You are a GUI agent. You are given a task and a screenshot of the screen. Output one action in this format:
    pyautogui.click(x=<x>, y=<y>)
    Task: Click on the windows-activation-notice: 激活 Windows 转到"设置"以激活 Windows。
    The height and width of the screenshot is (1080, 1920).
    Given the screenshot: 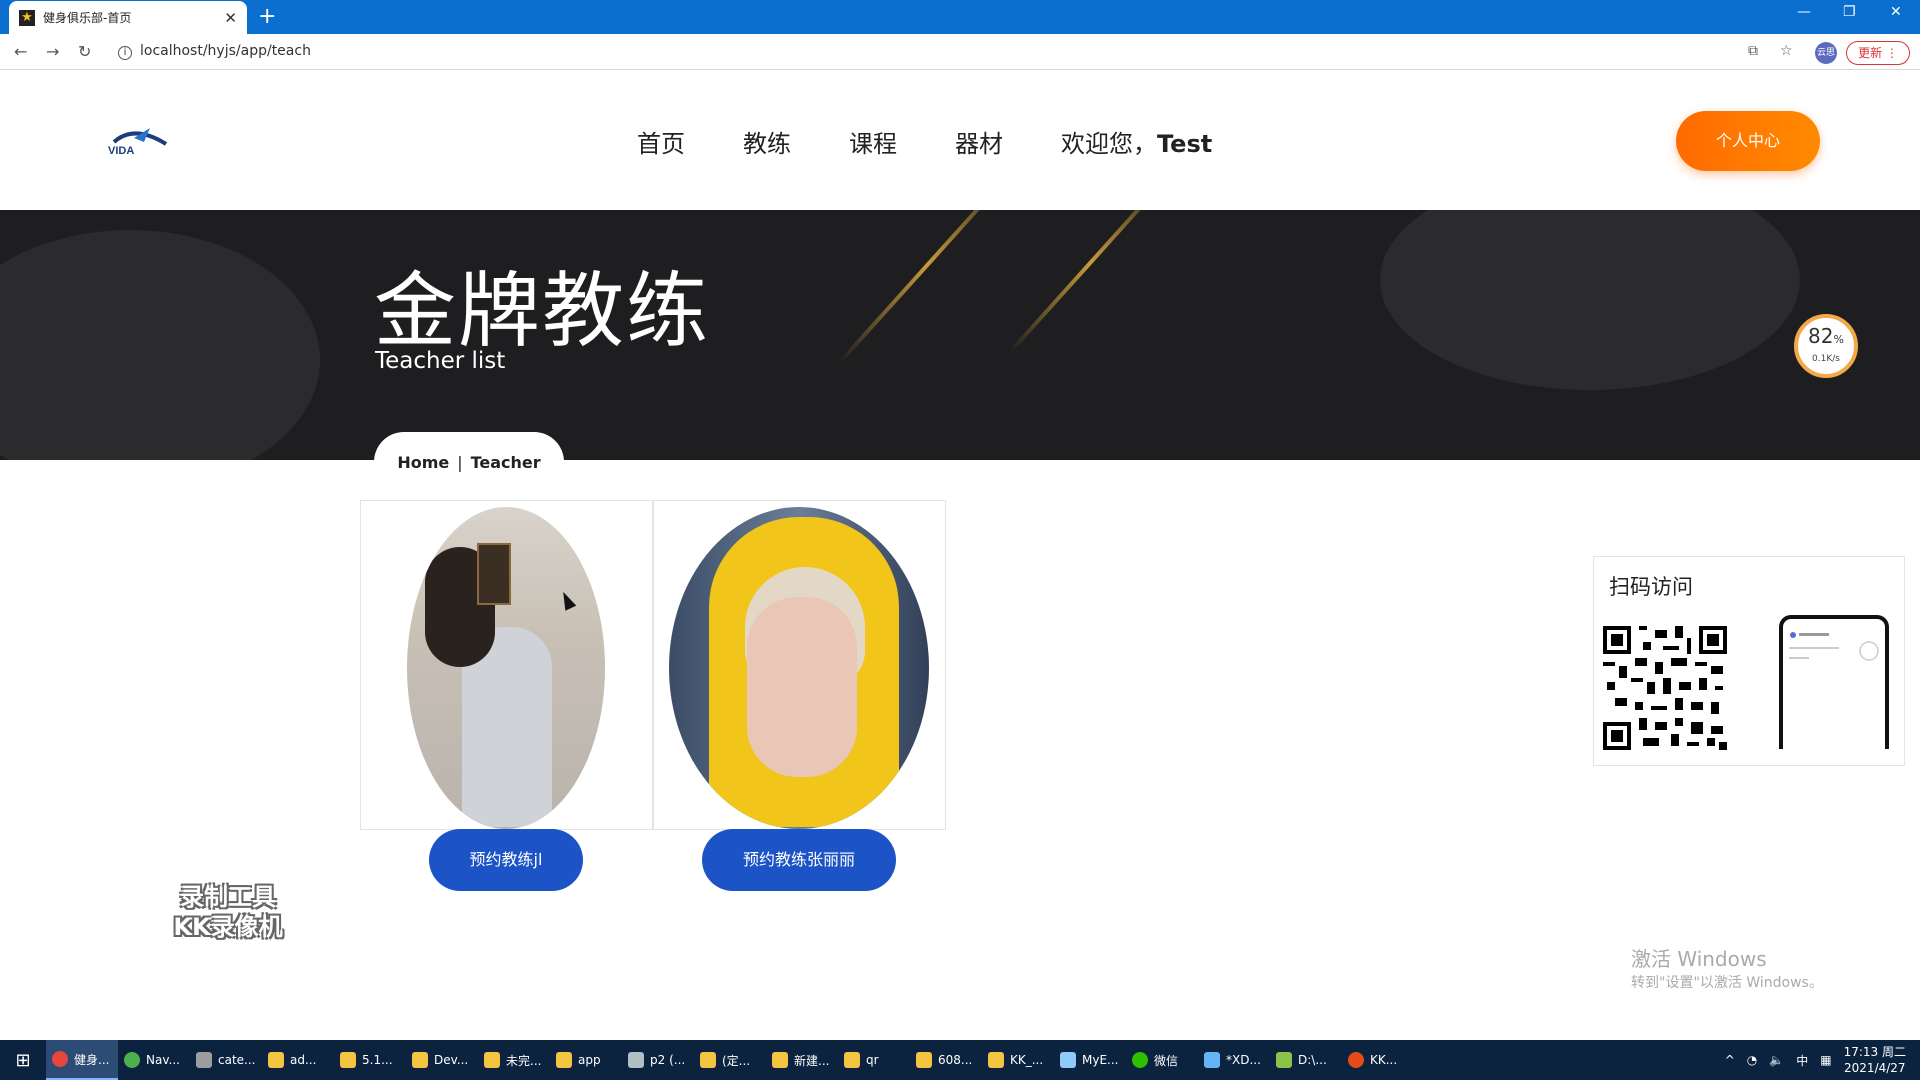 What is the action you would take?
    pyautogui.click(x=1727, y=967)
    